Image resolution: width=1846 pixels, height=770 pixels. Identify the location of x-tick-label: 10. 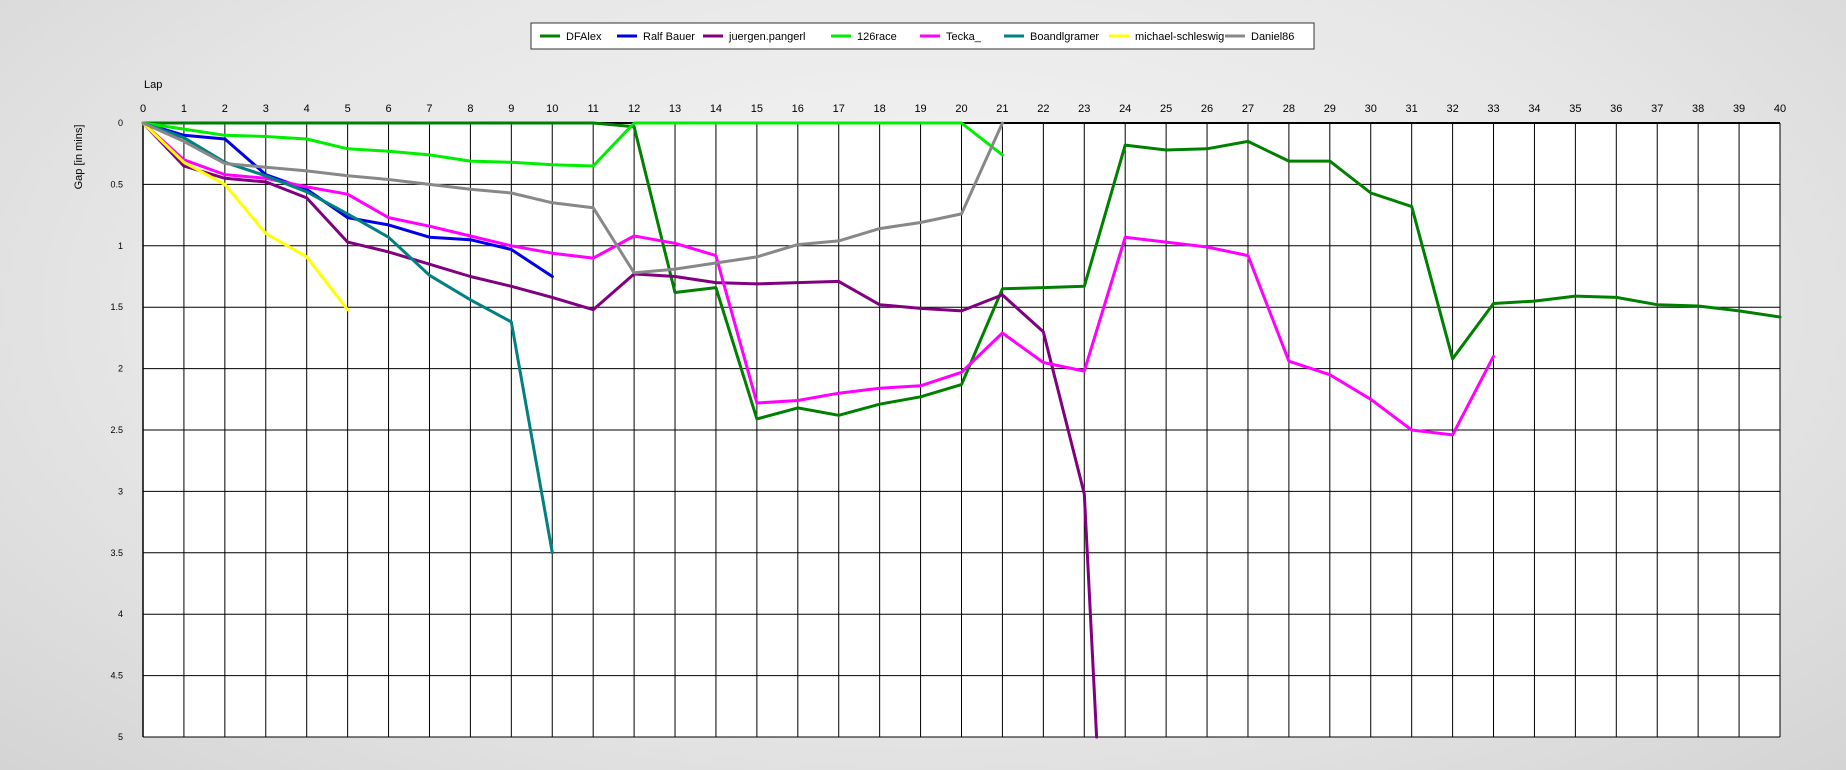
(552, 109).